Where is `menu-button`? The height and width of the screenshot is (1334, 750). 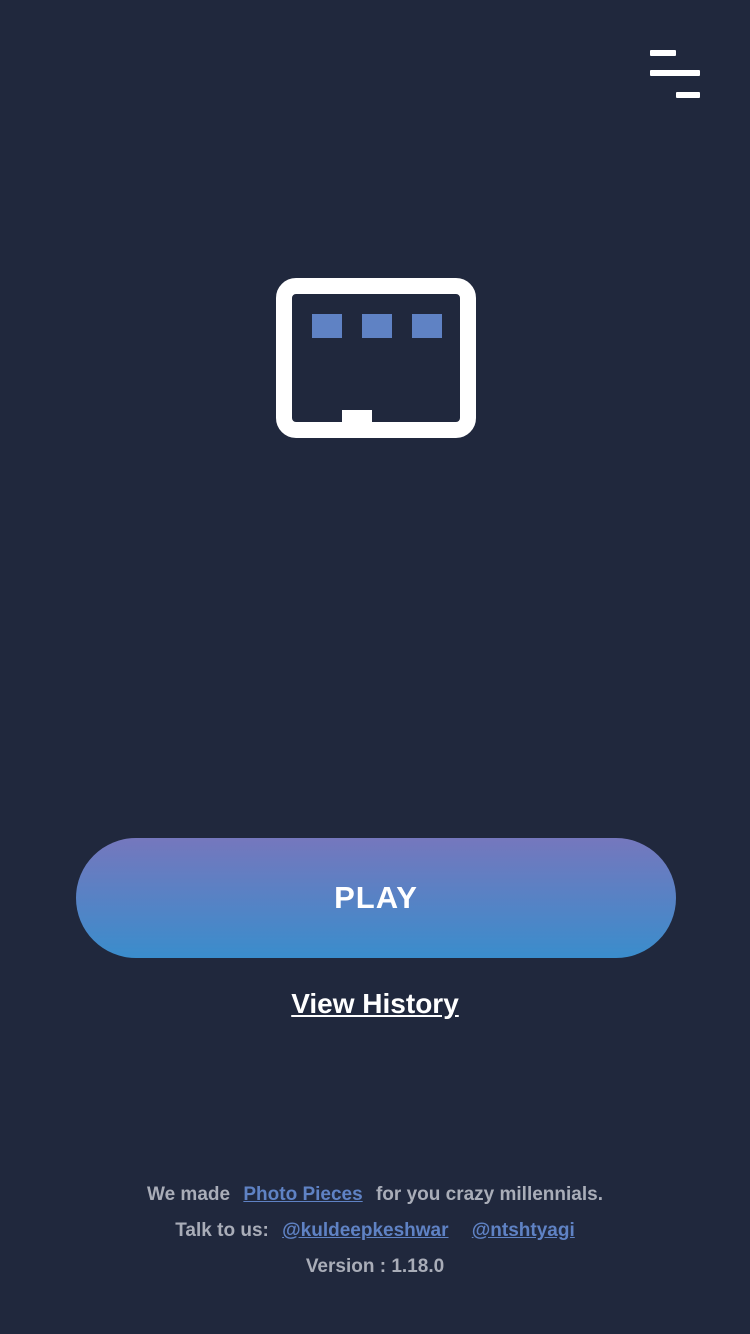 menu-button is located at coordinates (675, 75).